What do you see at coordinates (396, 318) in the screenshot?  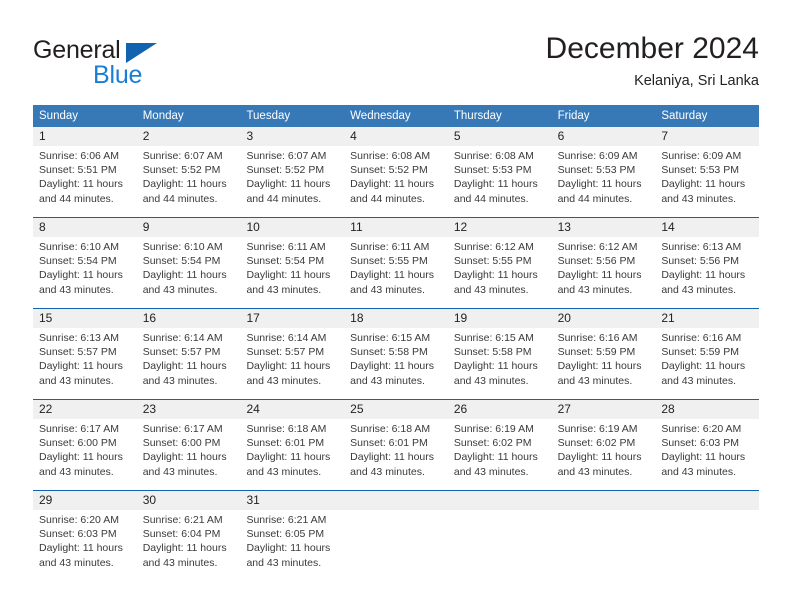 I see `day-number: 18` at bounding box center [396, 318].